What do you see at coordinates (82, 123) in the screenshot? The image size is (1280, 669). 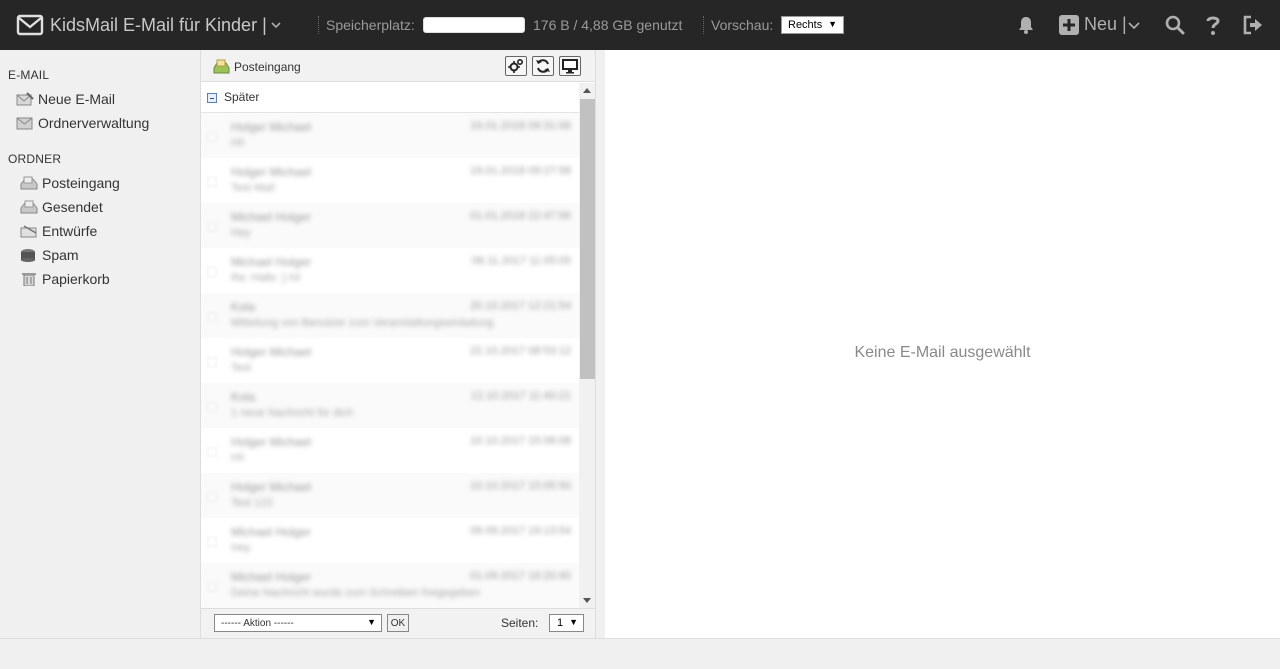 I see `sidebar-item-folder-management: Ordnerverwaltung` at bounding box center [82, 123].